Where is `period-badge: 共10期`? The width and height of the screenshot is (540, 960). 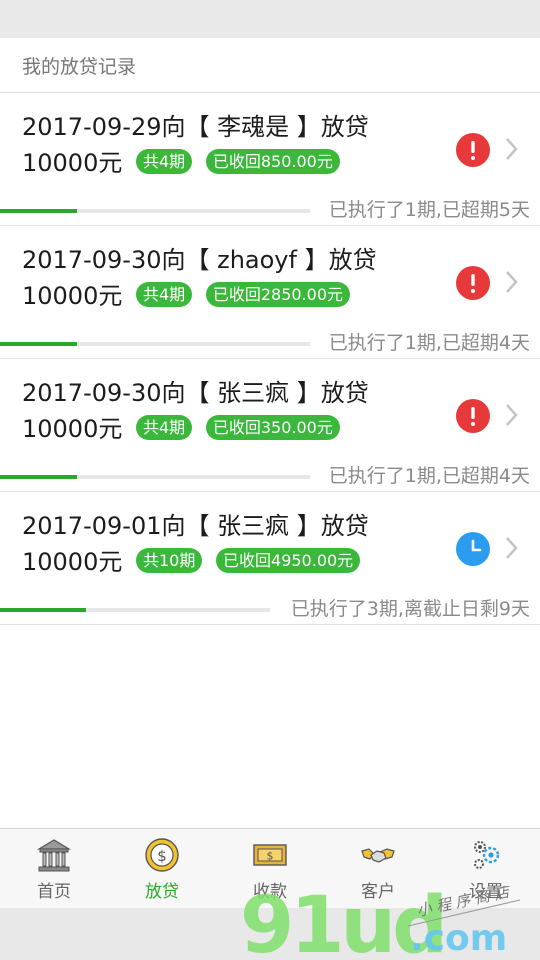
period-badge: 共10期 is located at coordinates (169, 560).